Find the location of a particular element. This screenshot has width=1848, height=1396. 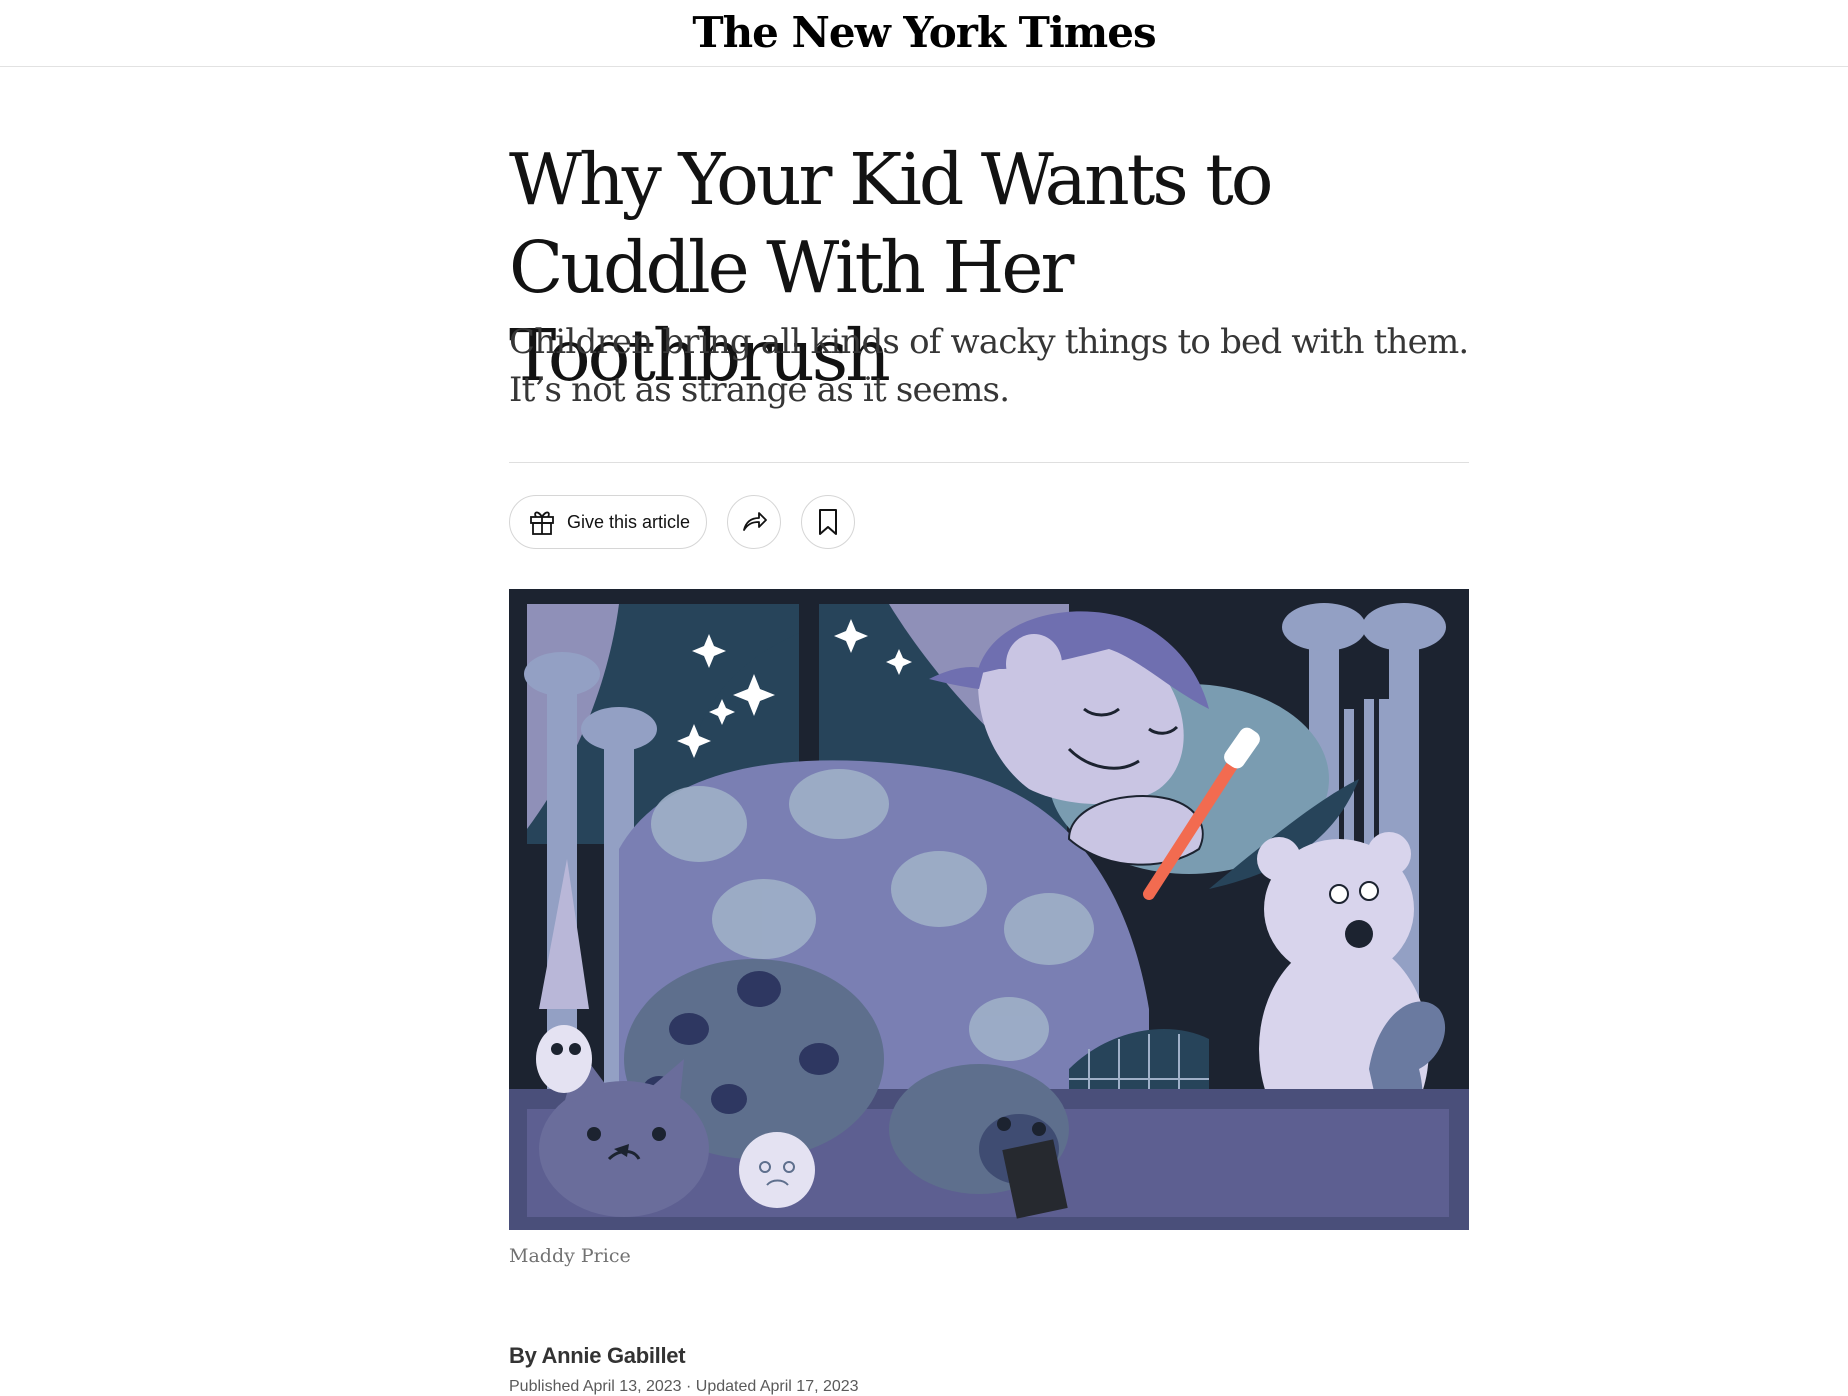

masthead: The New York Times is located at coordinates (924, 33).